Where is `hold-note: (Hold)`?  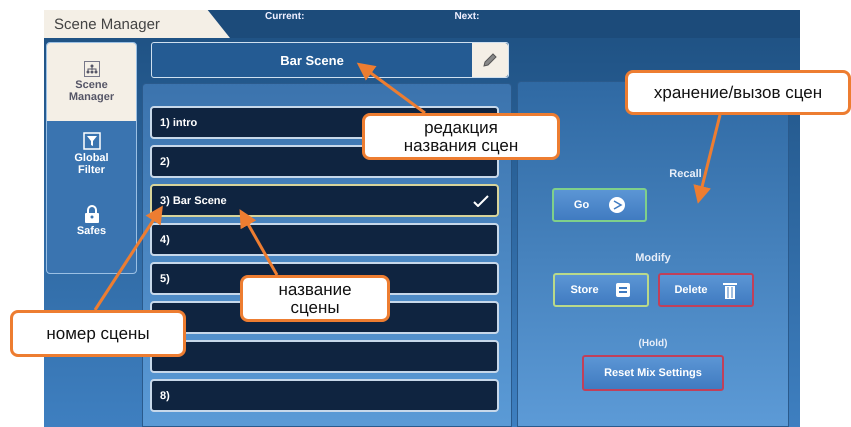
hold-note: (Hold) is located at coordinates (653, 343).